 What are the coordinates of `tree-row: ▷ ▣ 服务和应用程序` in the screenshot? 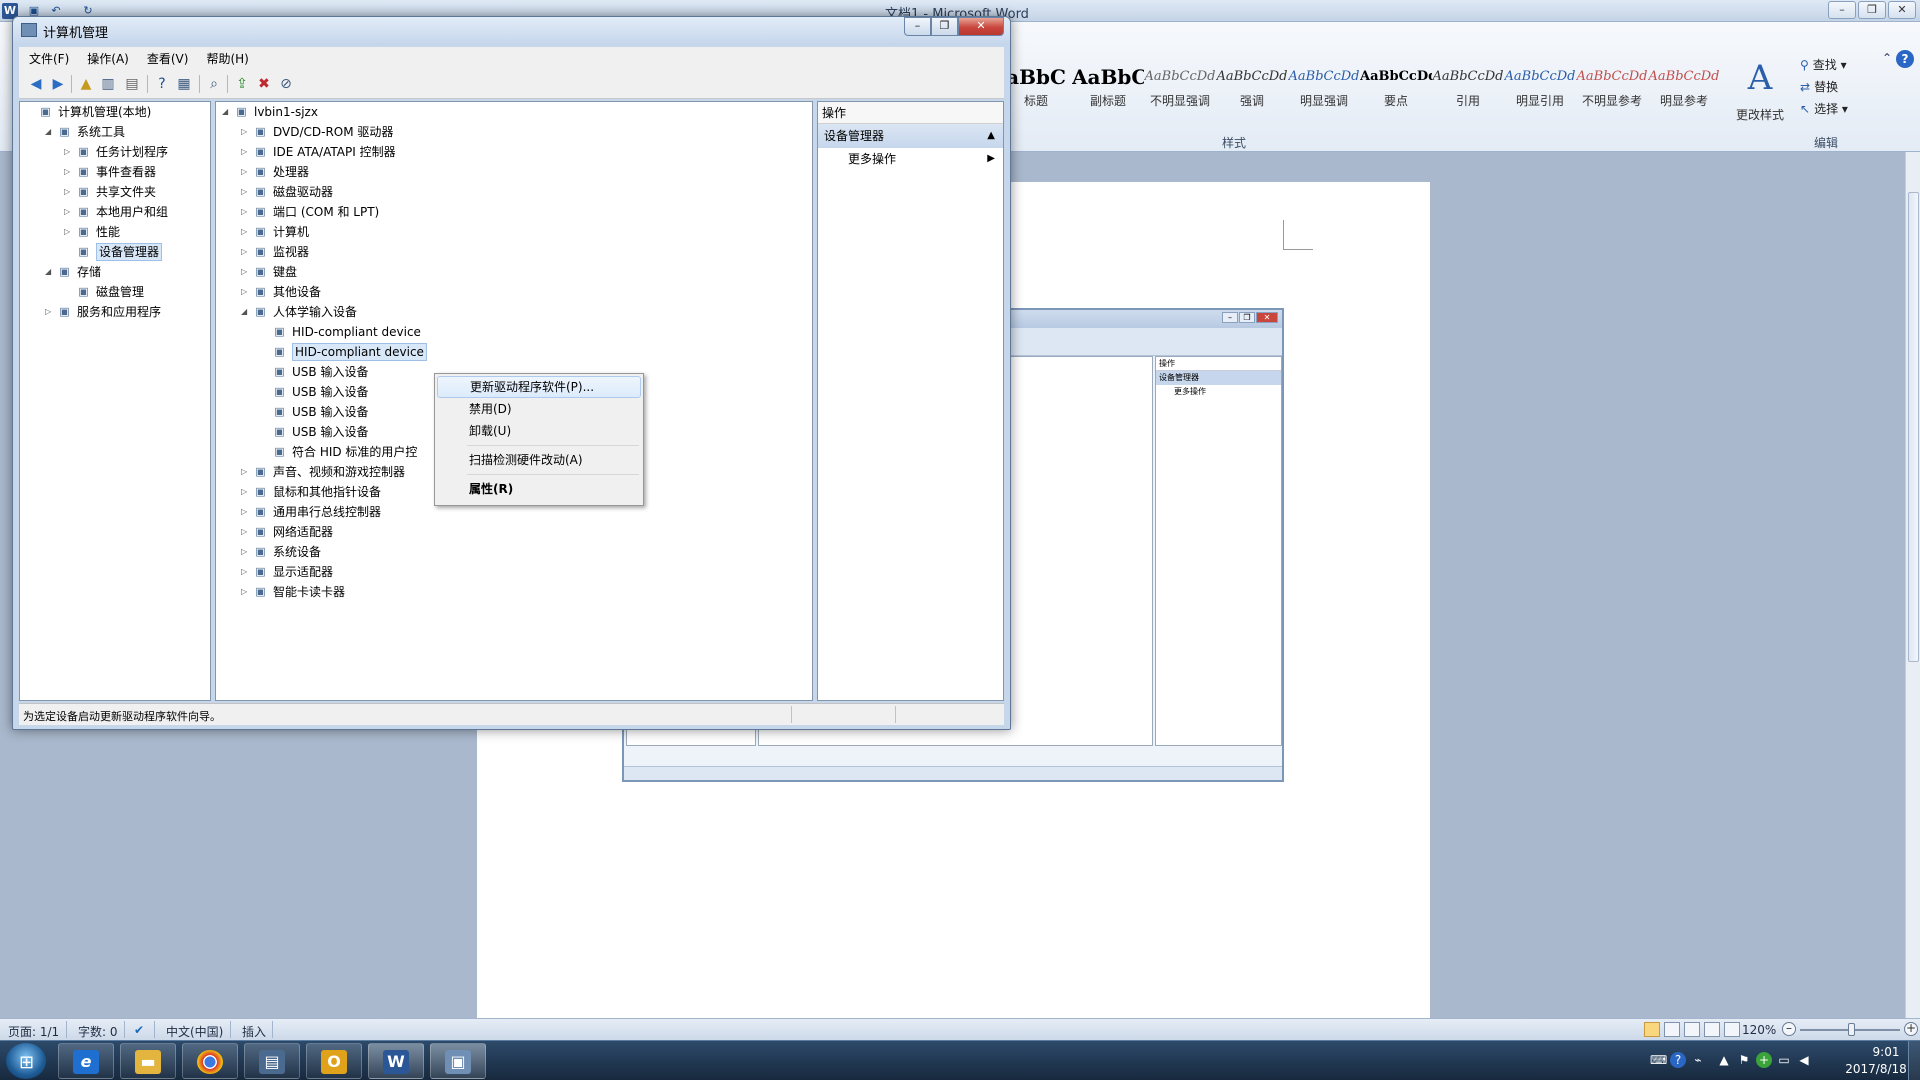 It's located at (127, 312).